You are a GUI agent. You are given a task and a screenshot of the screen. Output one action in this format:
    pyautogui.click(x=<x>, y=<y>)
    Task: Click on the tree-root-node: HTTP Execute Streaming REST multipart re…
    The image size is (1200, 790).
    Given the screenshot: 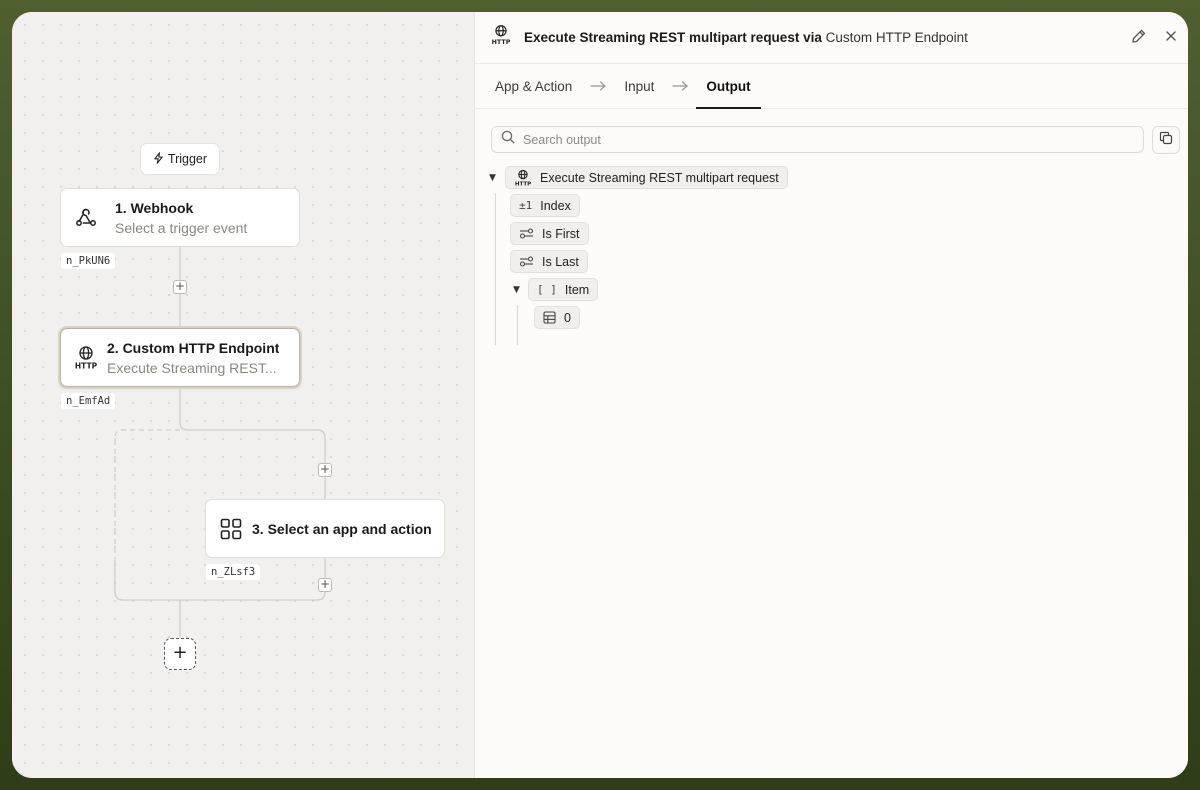 What is the action you would take?
    pyautogui.click(x=646, y=177)
    